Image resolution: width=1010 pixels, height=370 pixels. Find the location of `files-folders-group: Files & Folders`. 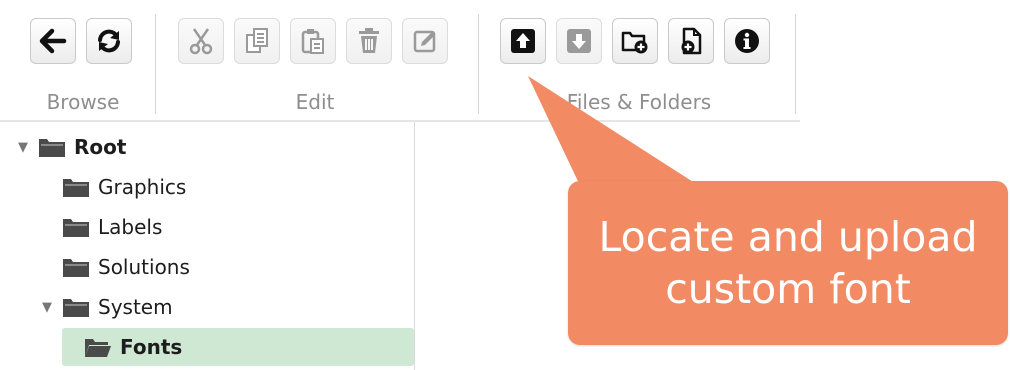

files-folders-group: Files & Folders is located at coordinates (639, 63).